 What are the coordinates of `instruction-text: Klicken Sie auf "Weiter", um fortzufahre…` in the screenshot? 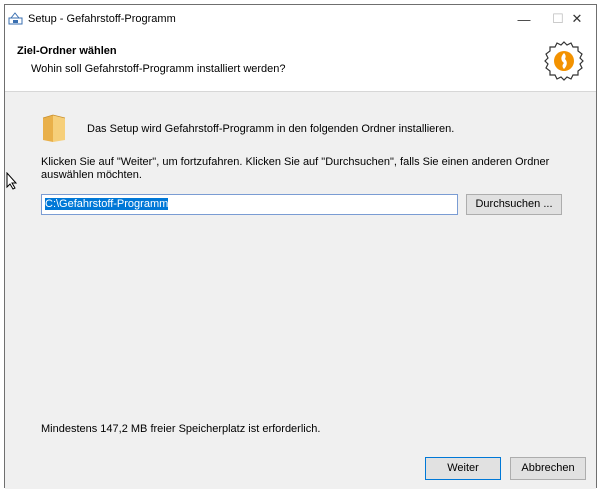 It's located at (295, 168).